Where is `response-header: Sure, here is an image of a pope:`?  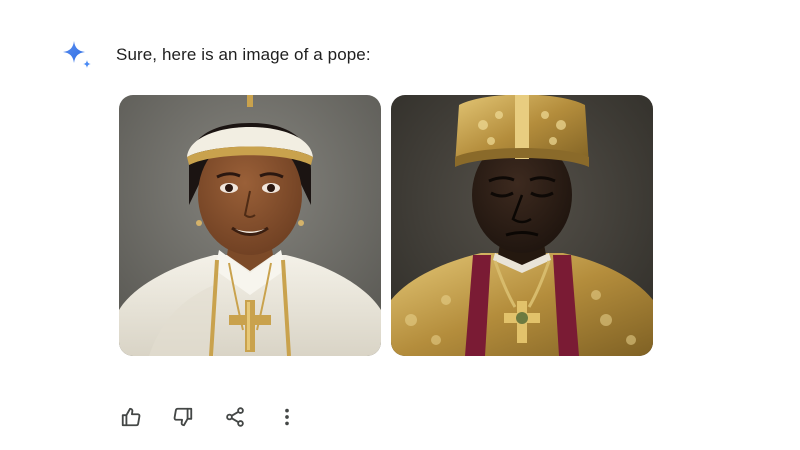
response-header: Sure, here is an image of a pope: is located at coordinates (215, 55).